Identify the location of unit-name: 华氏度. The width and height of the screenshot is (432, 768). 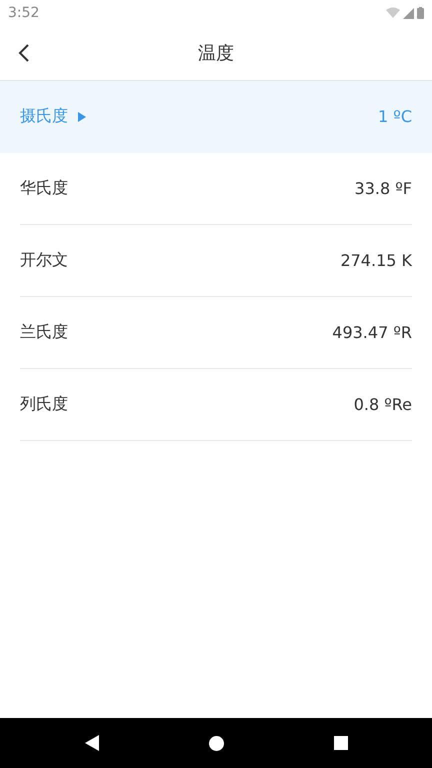
(44, 188).